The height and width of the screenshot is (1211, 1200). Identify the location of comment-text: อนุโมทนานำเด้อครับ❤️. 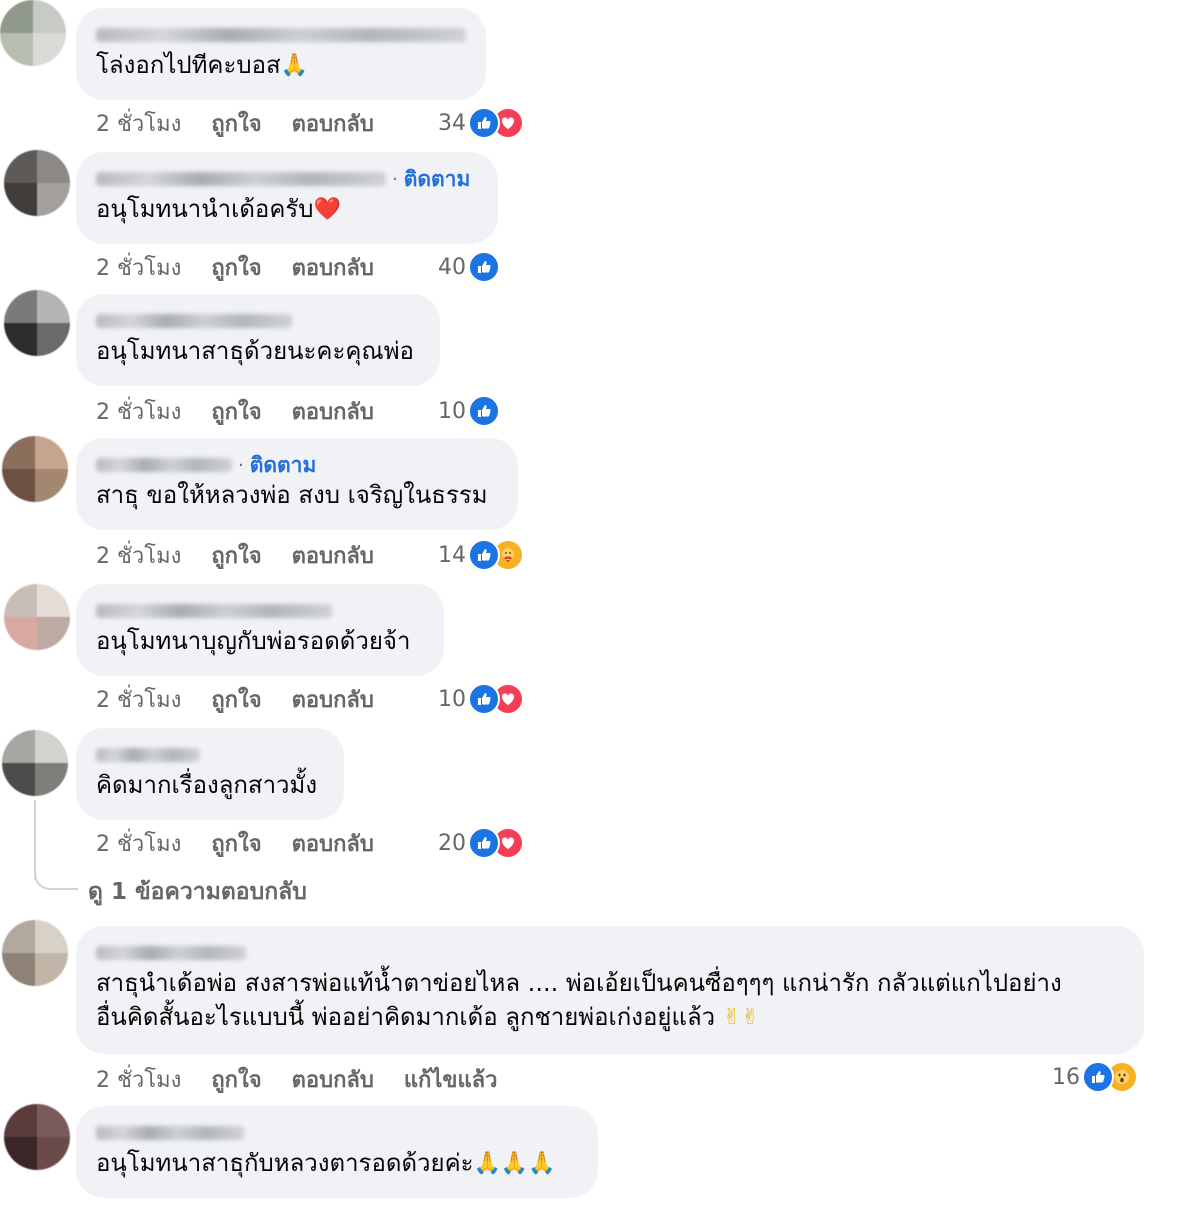
(287, 209).